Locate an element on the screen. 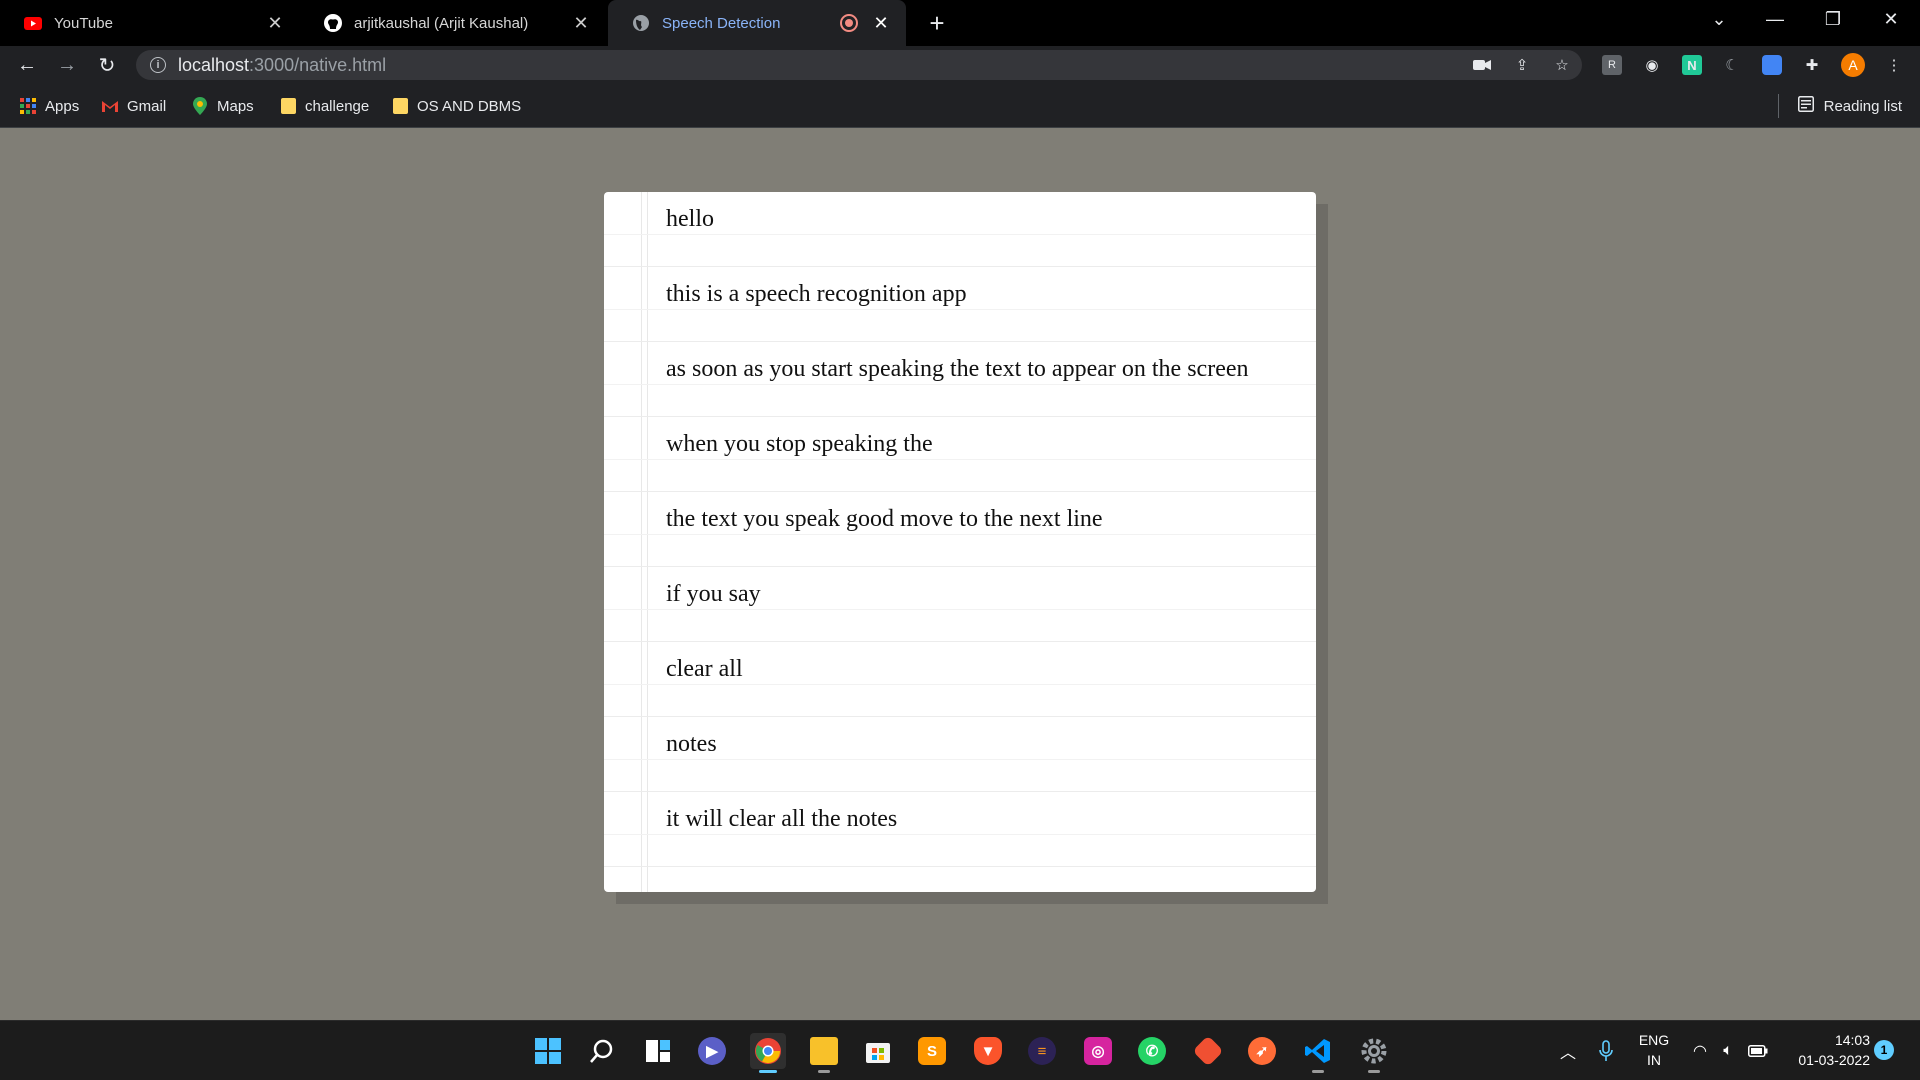 This screenshot has width=1920, height=1080. record-extension-icon: ◉ is located at coordinates (1652, 65).